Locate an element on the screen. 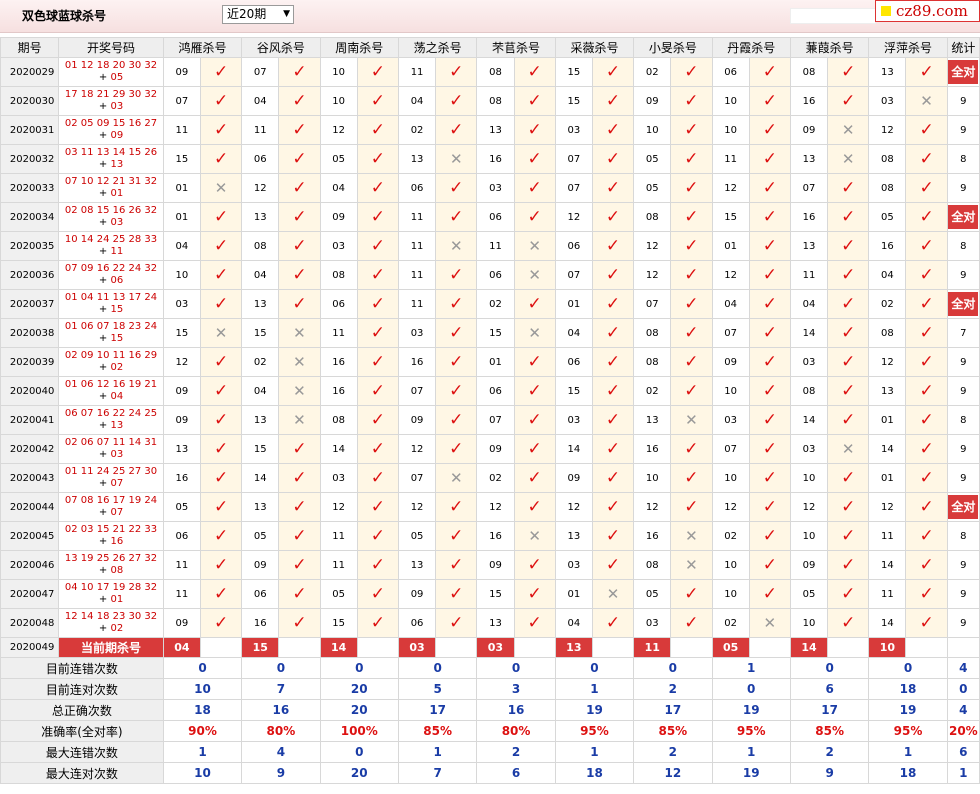 This screenshot has width=980, height=794. red-balls: 01 04 11 13 17 24 is located at coordinates (111, 297).